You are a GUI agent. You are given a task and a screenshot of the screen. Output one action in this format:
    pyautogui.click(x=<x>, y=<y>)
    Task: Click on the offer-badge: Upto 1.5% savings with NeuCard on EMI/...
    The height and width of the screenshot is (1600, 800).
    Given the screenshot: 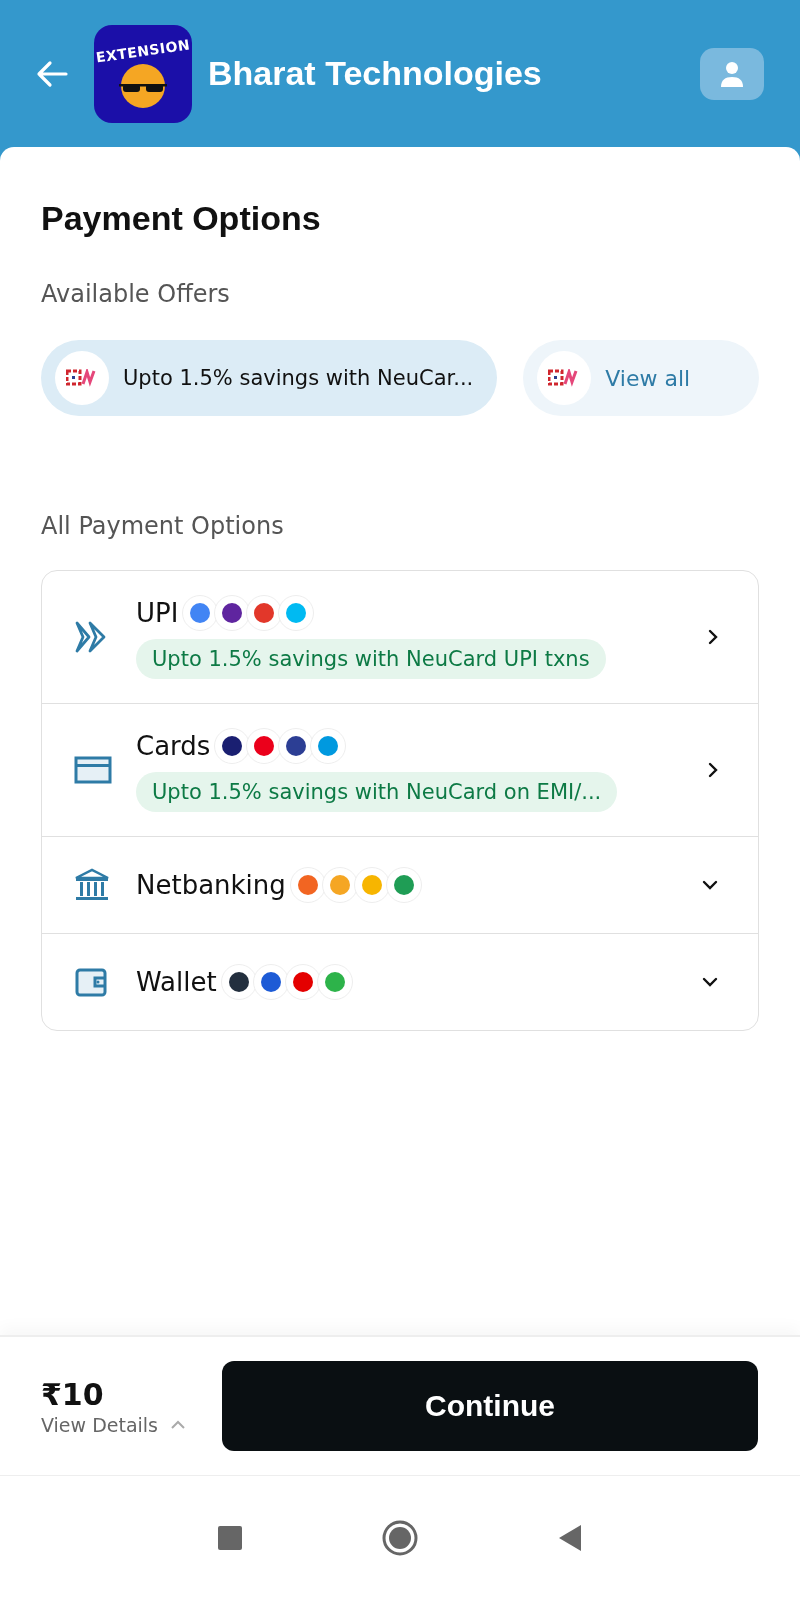 What is the action you would take?
    pyautogui.click(x=377, y=792)
    